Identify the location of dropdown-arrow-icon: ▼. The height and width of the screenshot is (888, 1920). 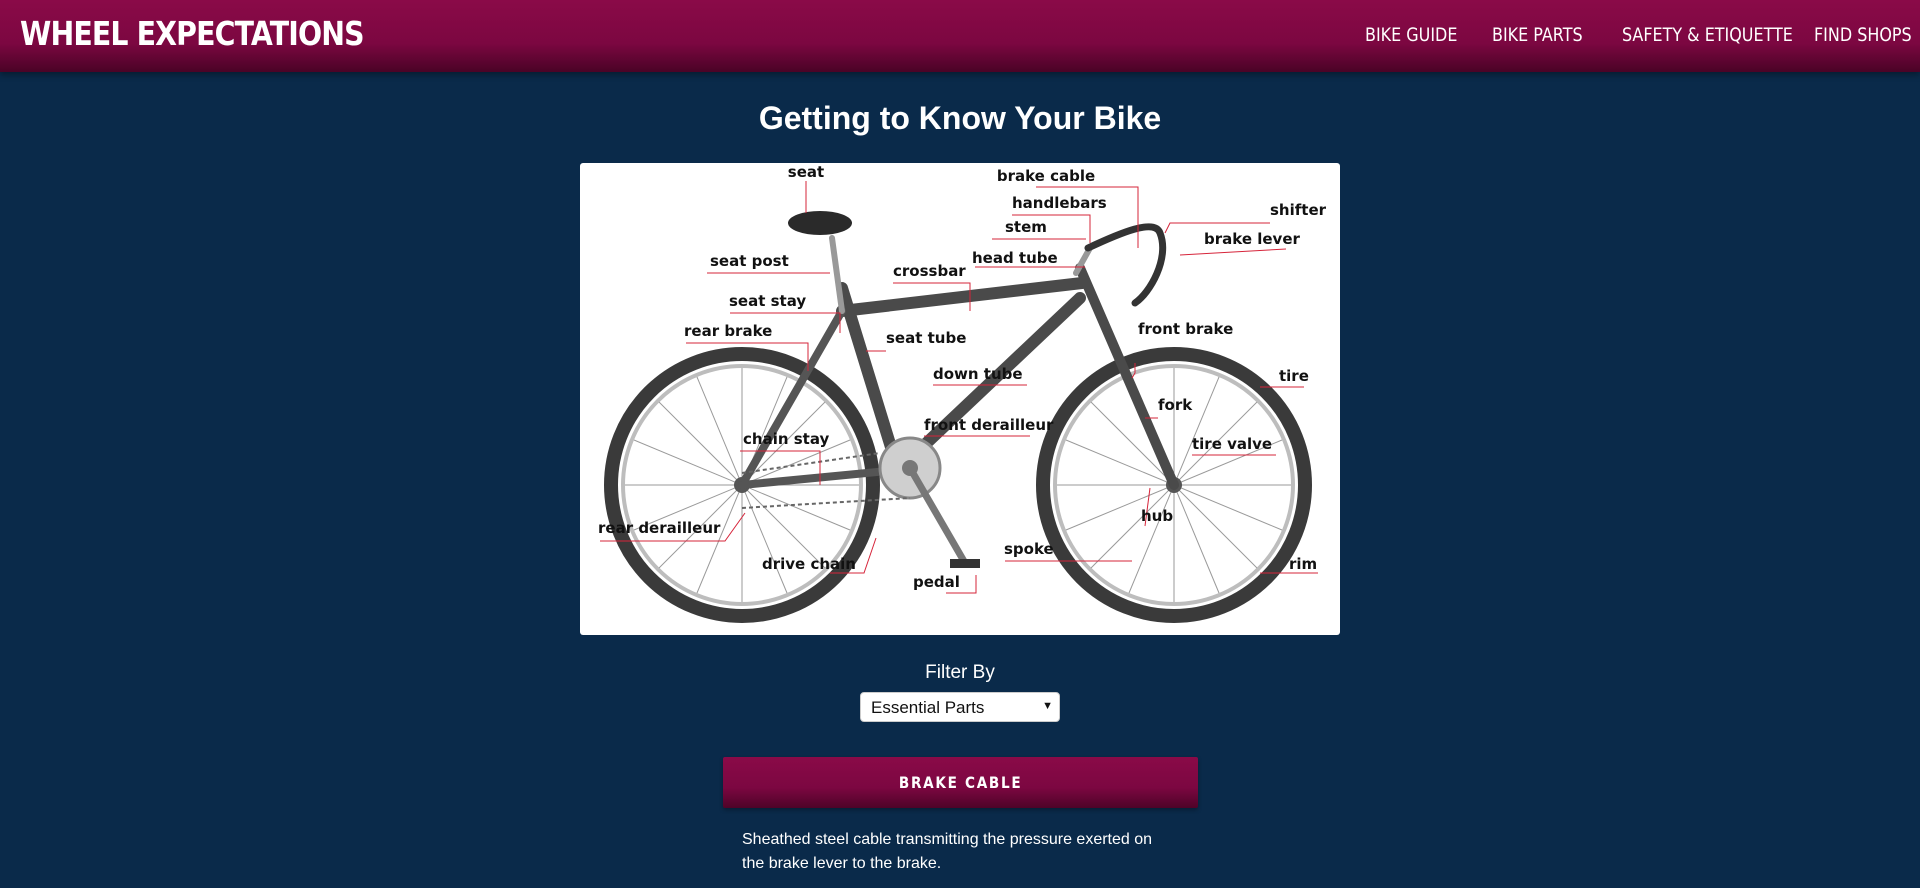
(1047, 706).